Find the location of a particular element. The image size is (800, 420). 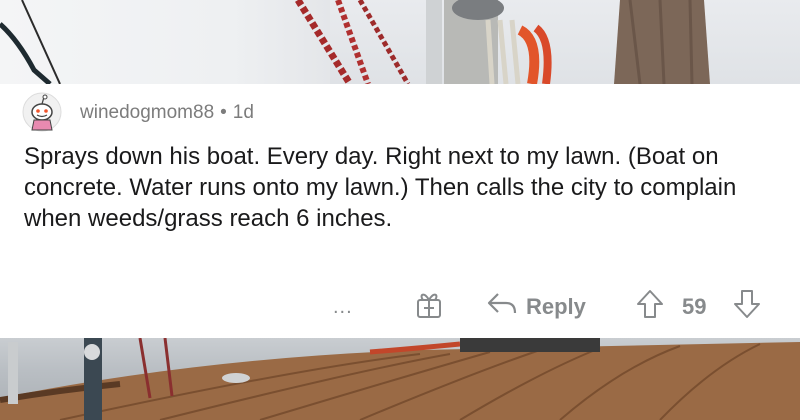

upvote-button is located at coordinates (650, 307).